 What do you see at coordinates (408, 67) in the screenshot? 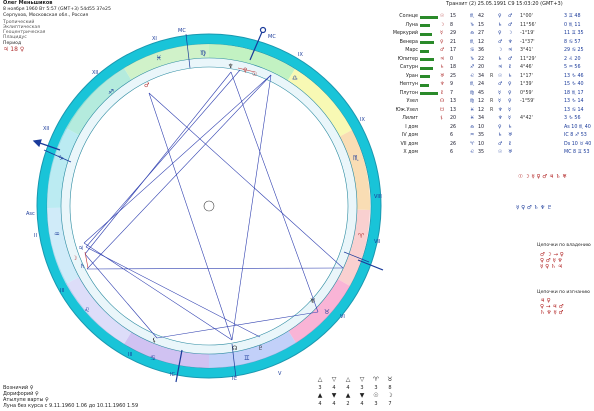
I see `planet-name: Сатурн` at bounding box center [408, 67].